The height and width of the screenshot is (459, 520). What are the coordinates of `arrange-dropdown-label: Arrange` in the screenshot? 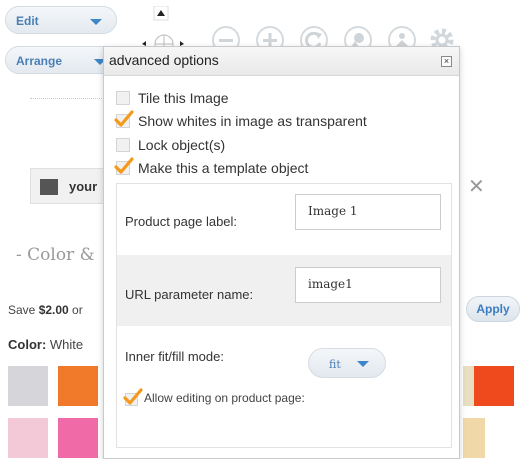 It's located at (39, 61).